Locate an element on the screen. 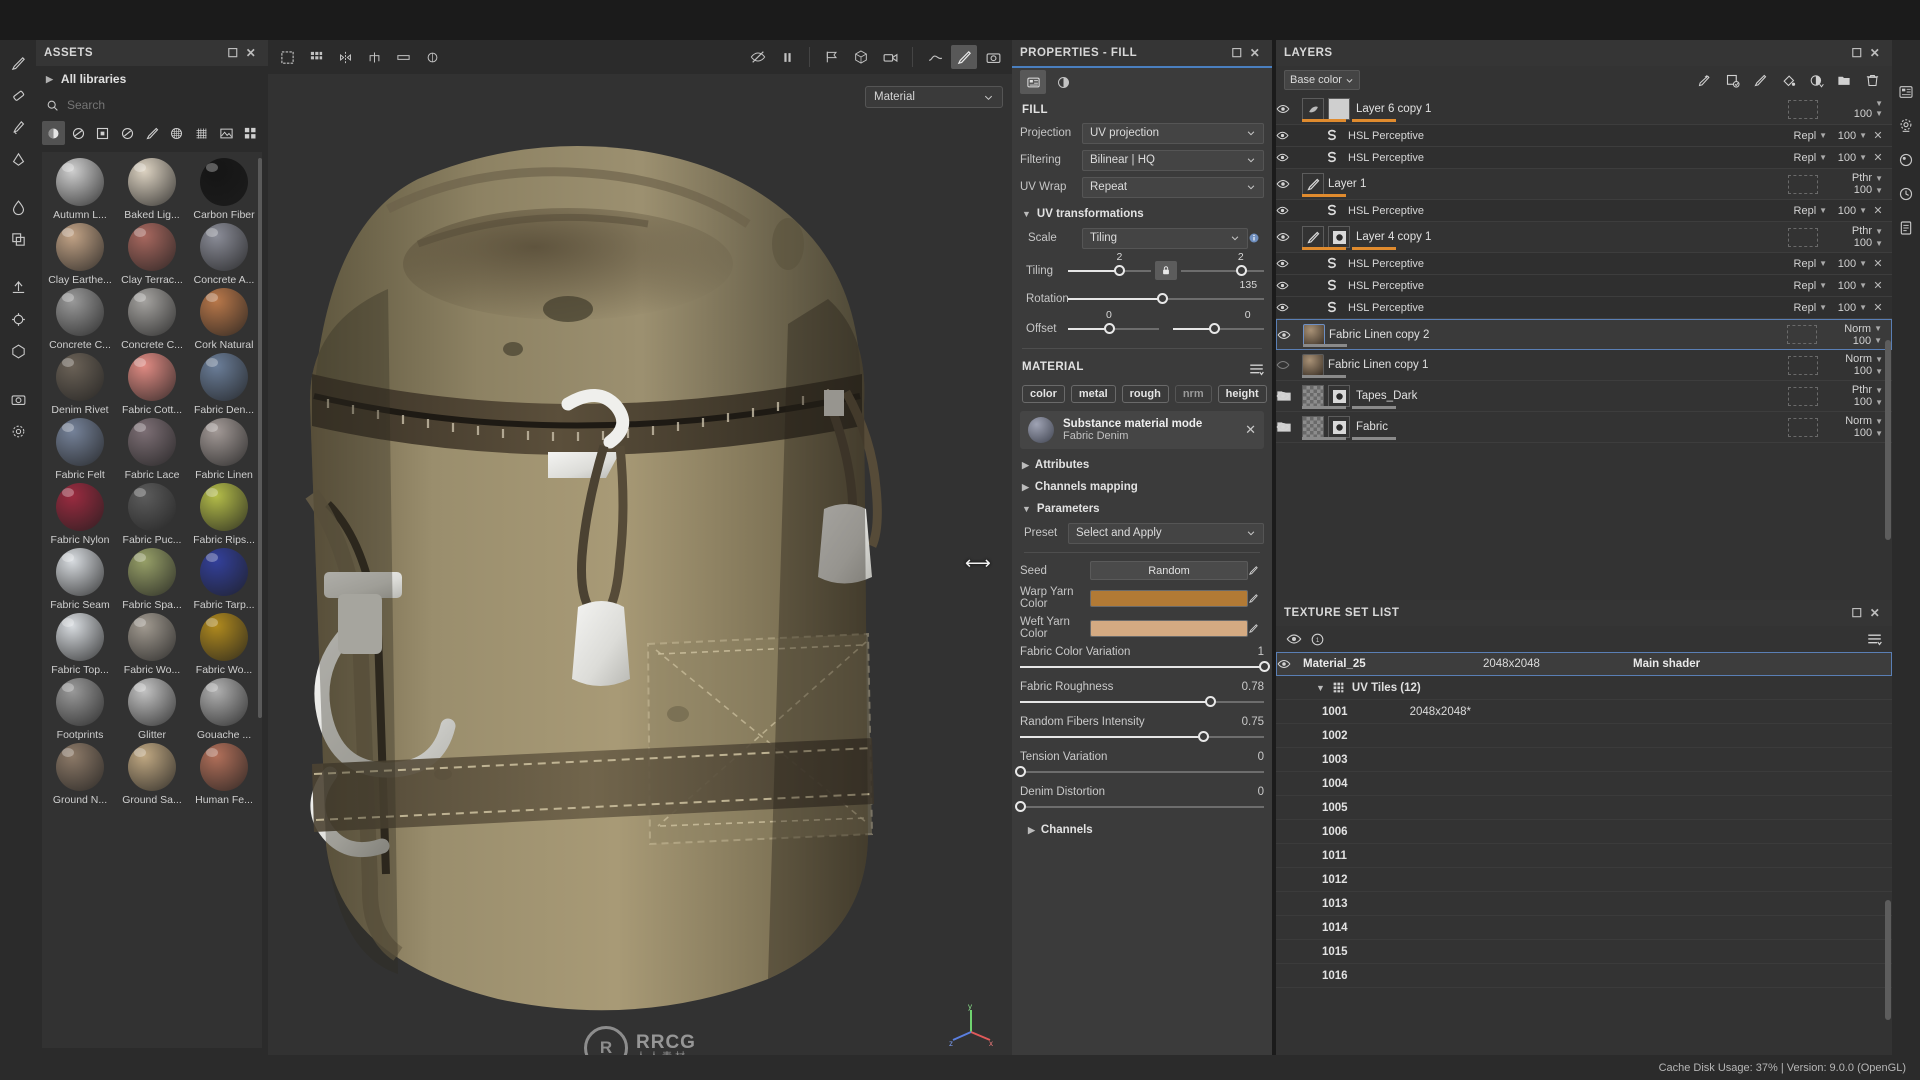 This screenshot has height=1080, width=1920. warp-eyedropper-icon is located at coordinates (1256, 598).